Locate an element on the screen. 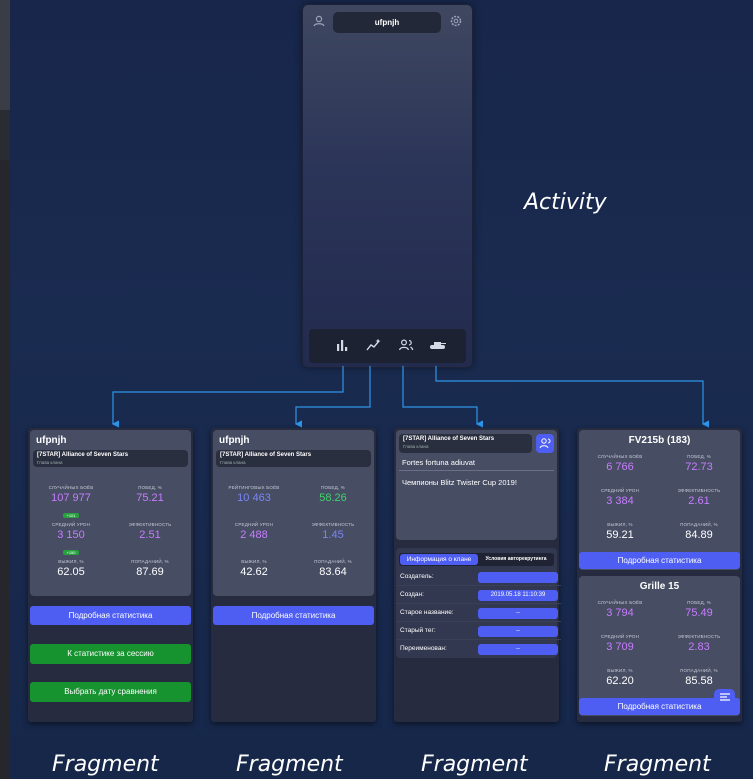  info-key: Переименован: is located at coordinates (423, 648).